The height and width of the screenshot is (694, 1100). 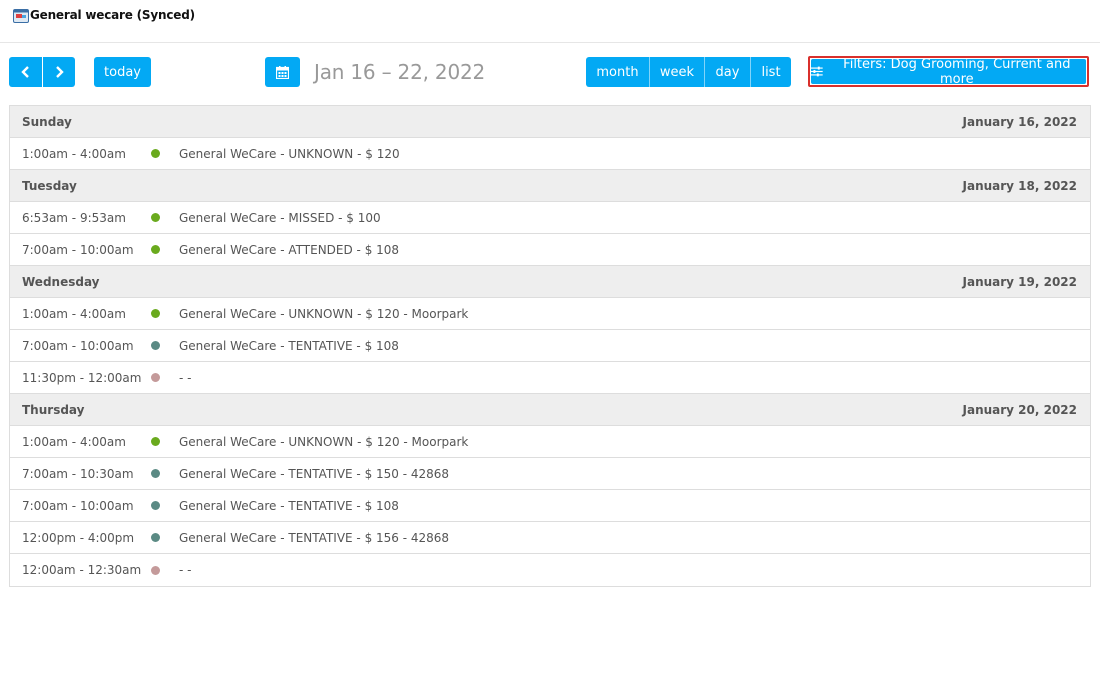 I want to click on window-header: General wecare (Synced), so click(x=550, y=21).